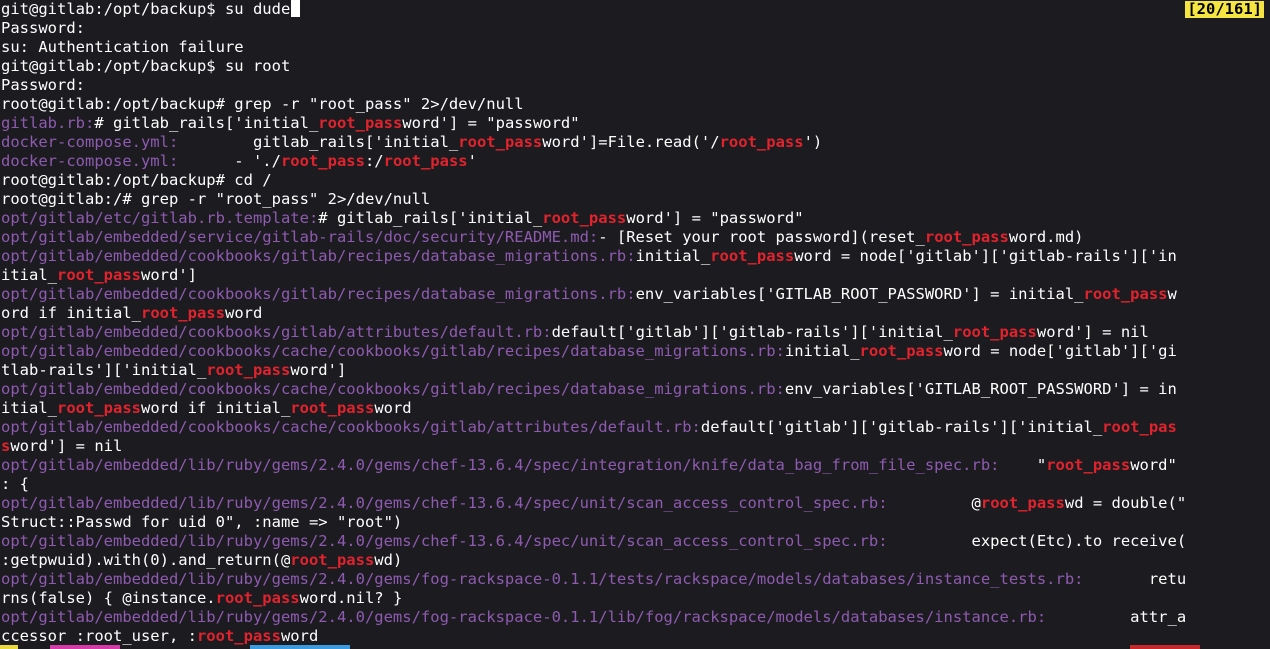  I want to click on terminal-text: word.md), so click(1046, 237).